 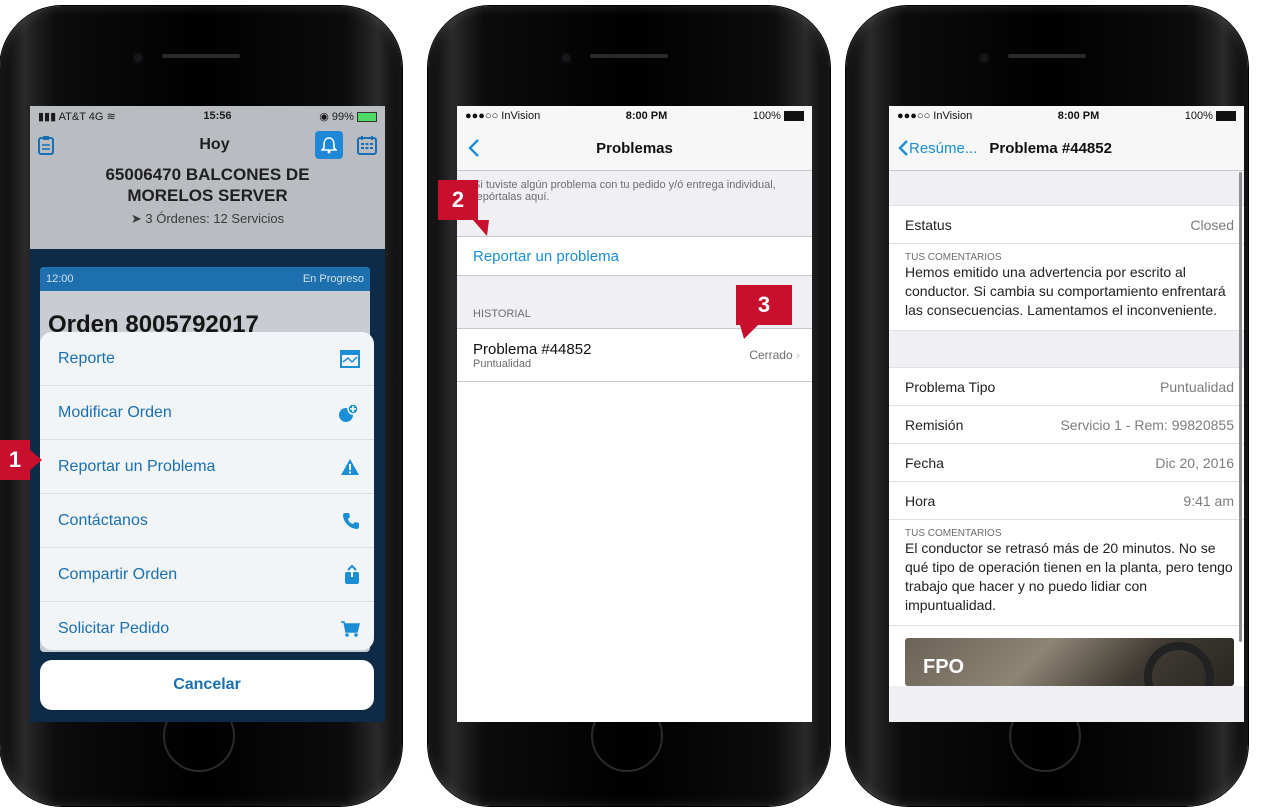 What do you see at coordinates (60, 279) in the screenshot?
I see `order-time: 12:00` at bounding box center [60, 279].